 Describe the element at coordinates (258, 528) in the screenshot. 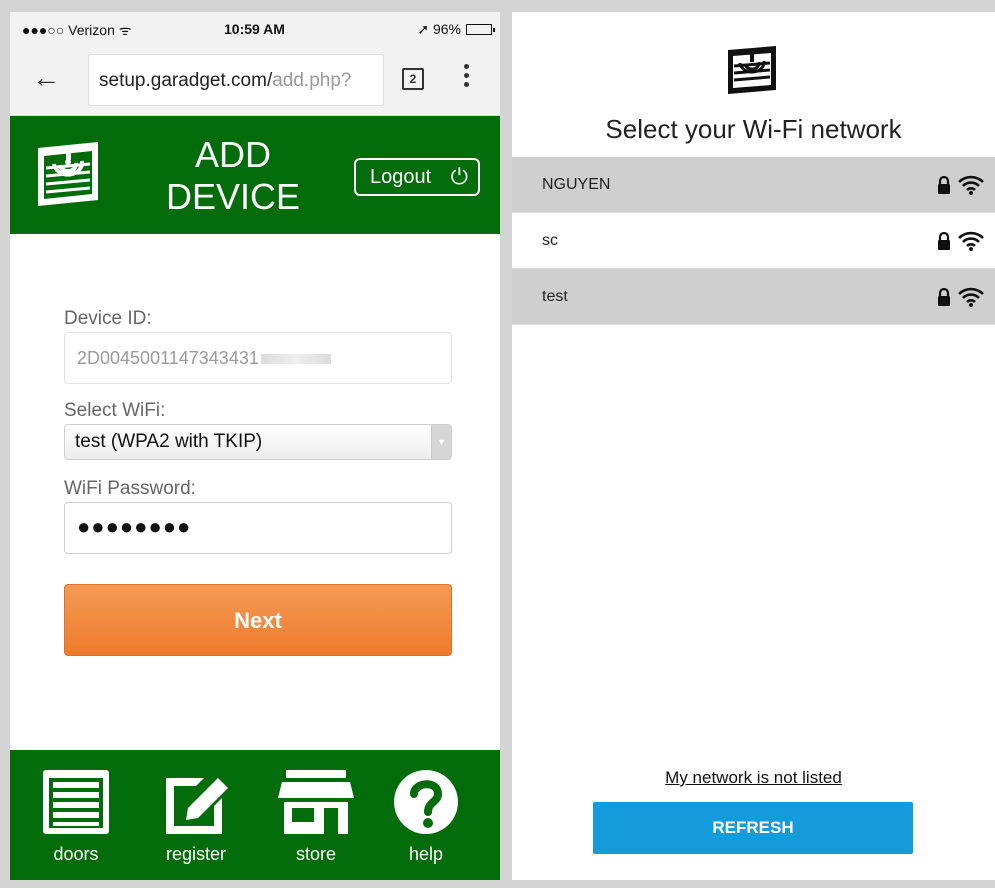

I see `wifi-password-field: ●●●●●●●●` at that location.